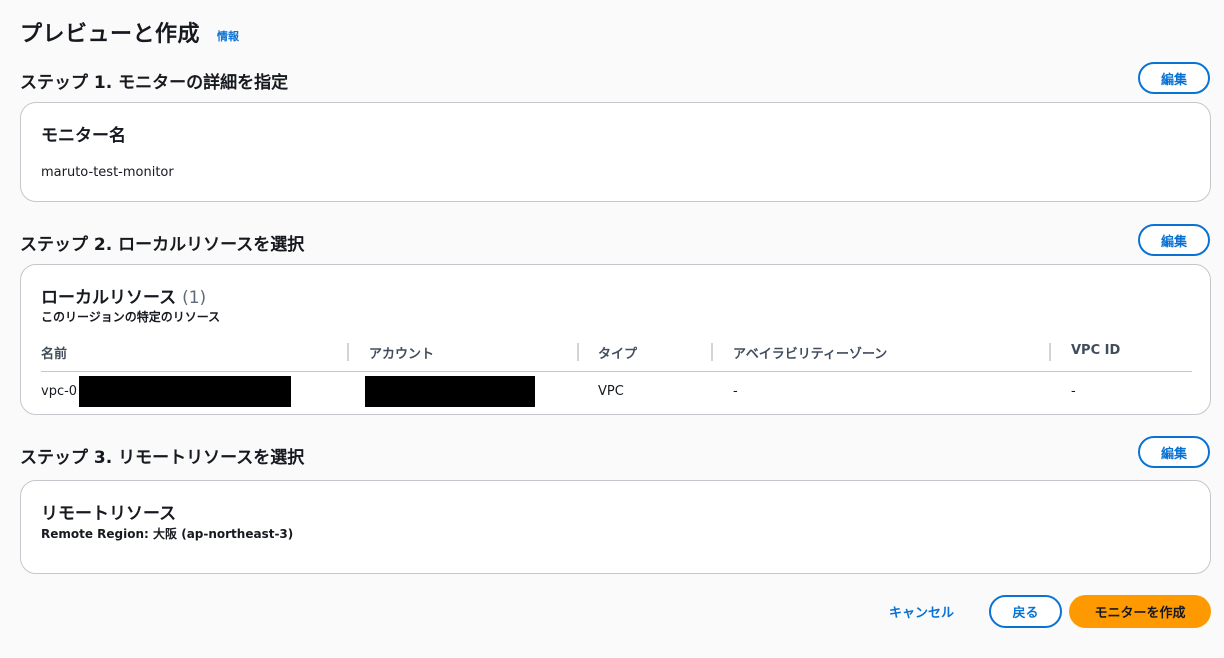 The height and width of the screenshot is (658, 1224). What do you see at coordinates (1095, 350) in the screenshot?
I see `column-header-vpc-id: VPC ID` at bounding box center [1095, 350].